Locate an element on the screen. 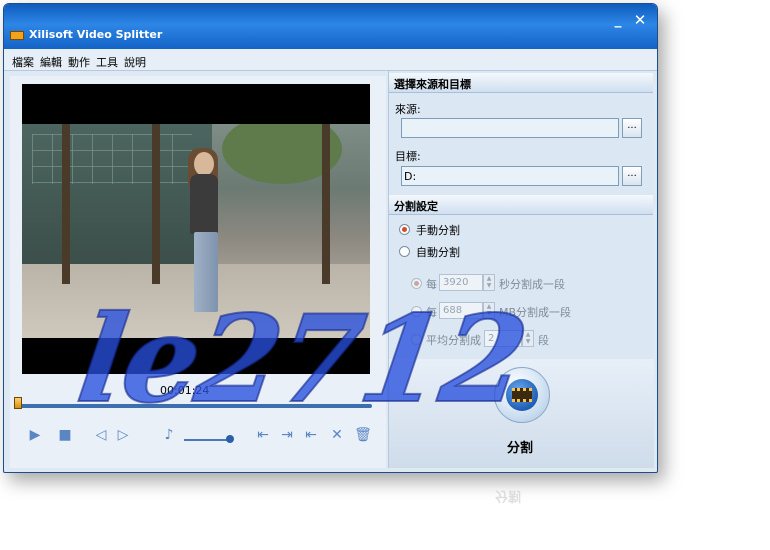 Image resolution: width=770 pixels, height=550 pixels. split-label-reflection: 分割 is located at coordinates (508, 495).